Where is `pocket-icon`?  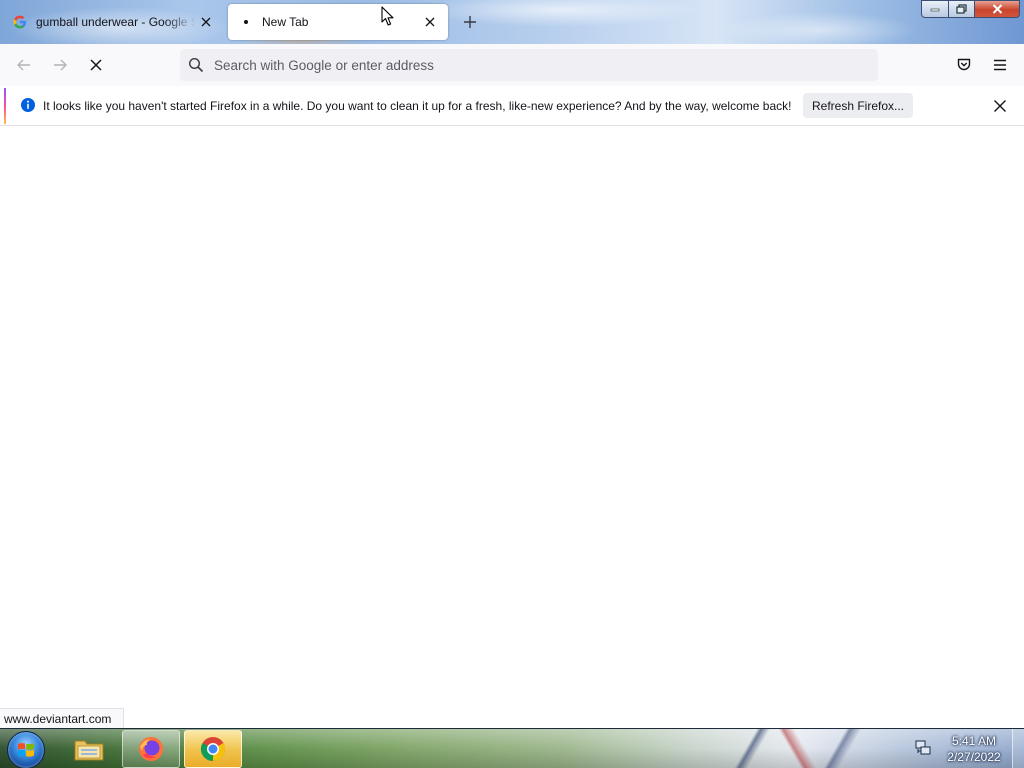
pocket-icon is located at coordinates (964, 64).